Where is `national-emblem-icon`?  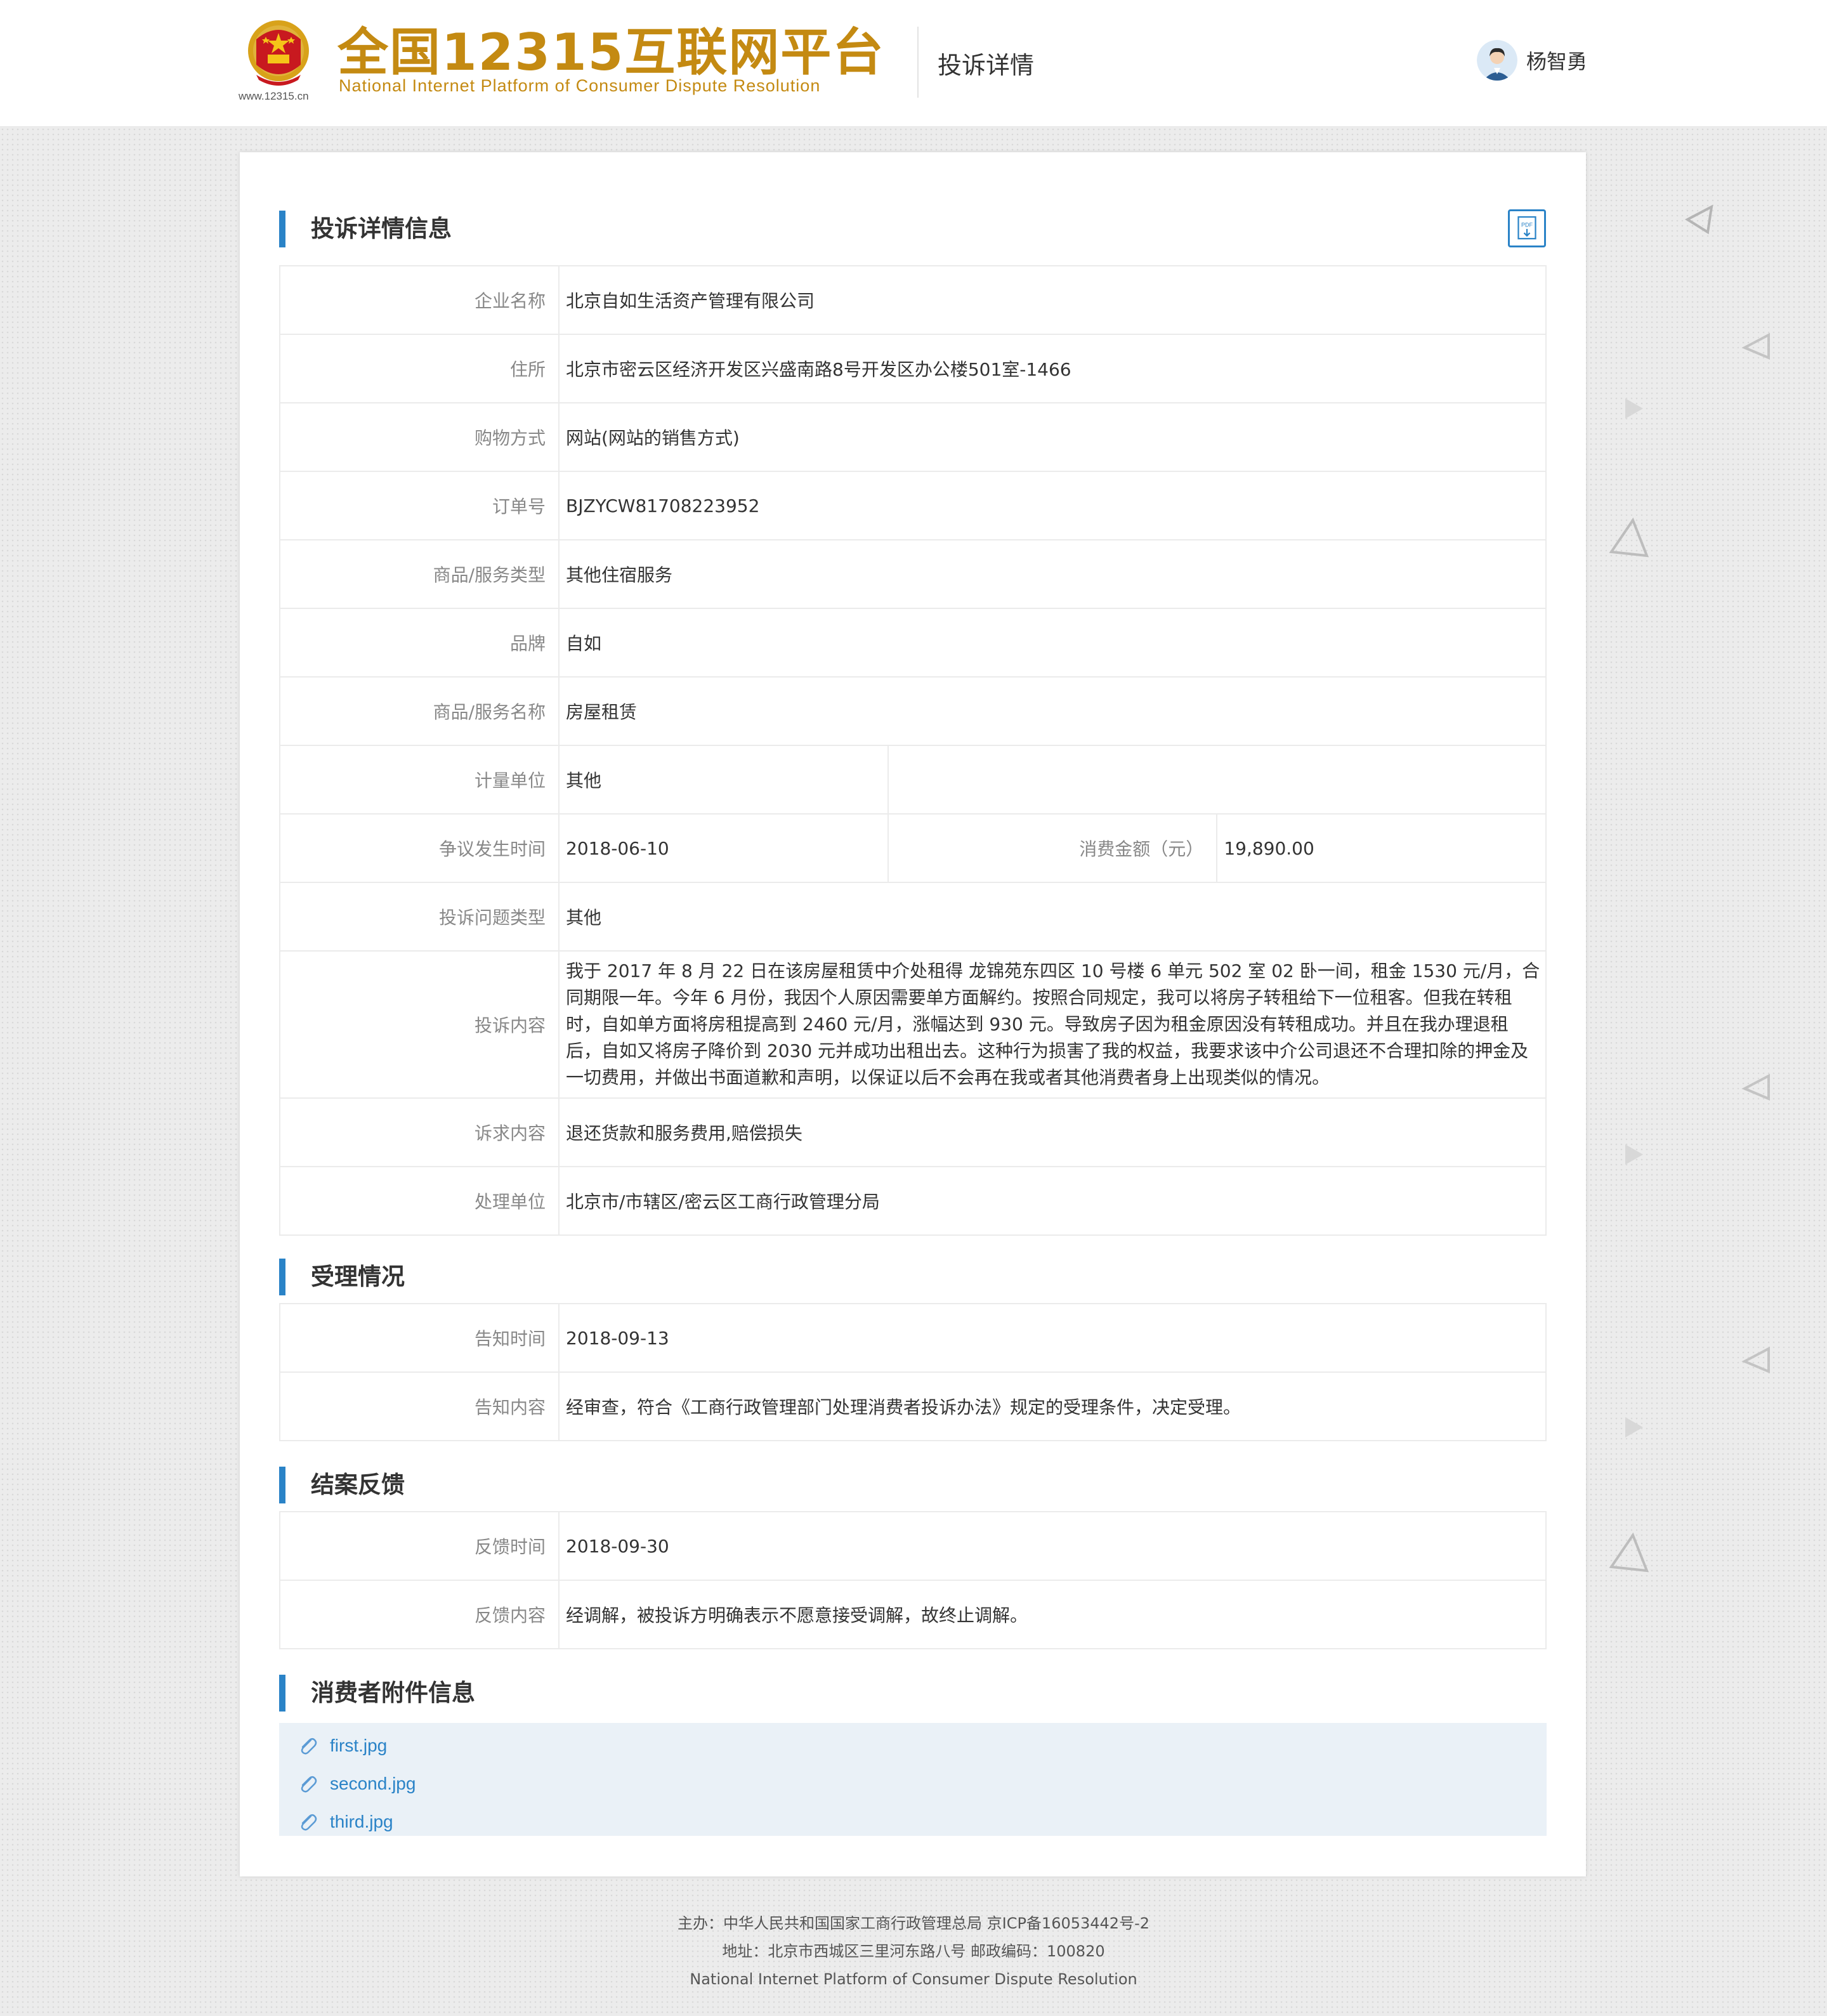 national-emblem-icon is located at coordinates (279, 53).